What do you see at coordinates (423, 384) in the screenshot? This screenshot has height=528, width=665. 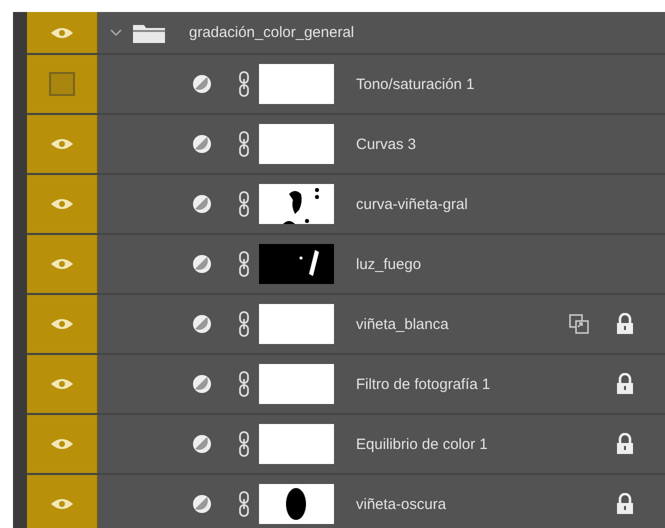 I see `layer-name: Filtro de fotografía 1` at bounding box center [423, 384].